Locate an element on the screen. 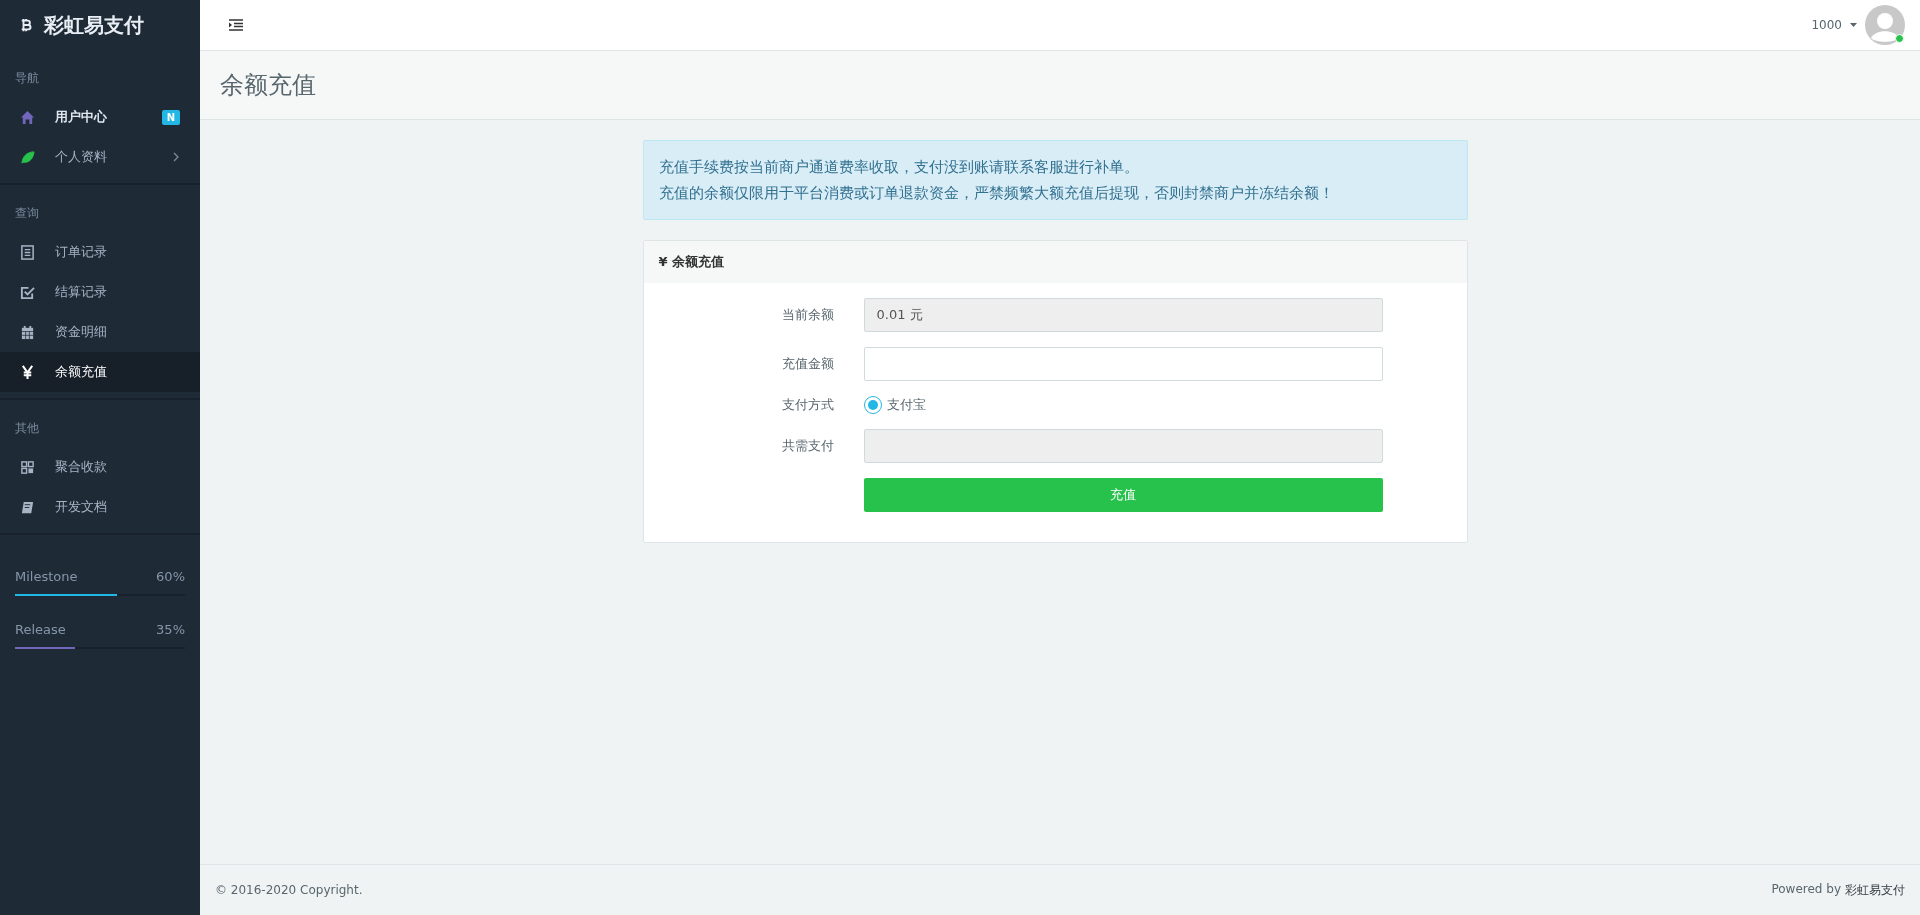  progress-label: Milestone is located at coordinates (46, 576).